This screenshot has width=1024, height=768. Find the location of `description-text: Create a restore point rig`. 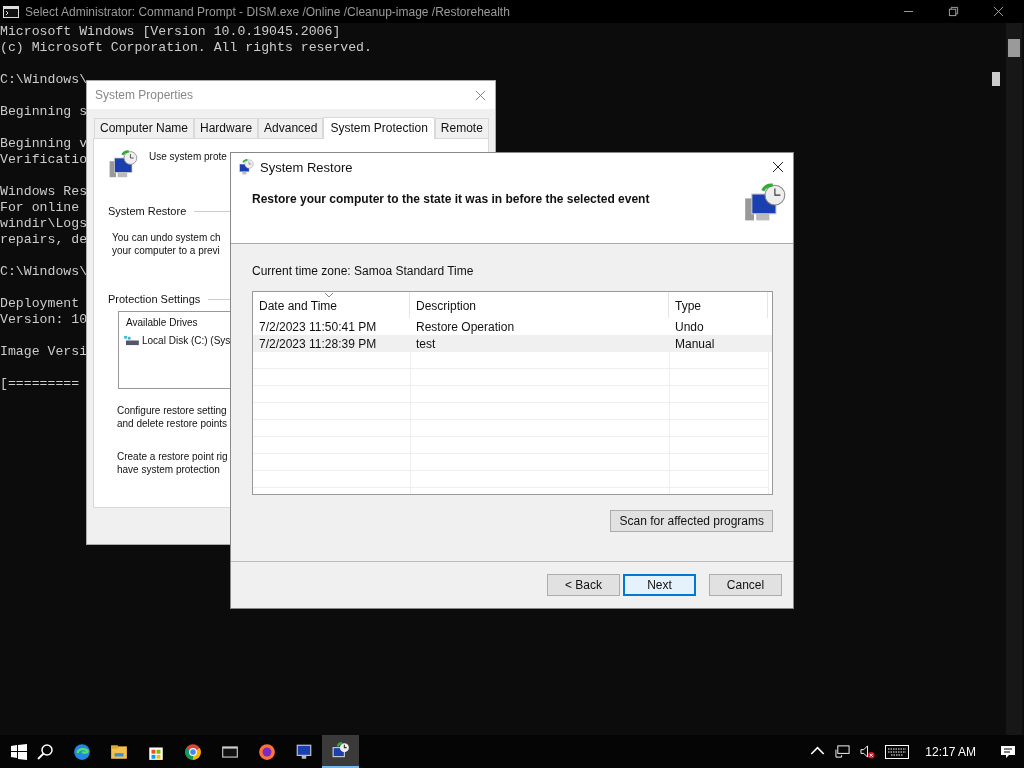

description-text: Create a restore point rig is located at coordinates (172, 456).